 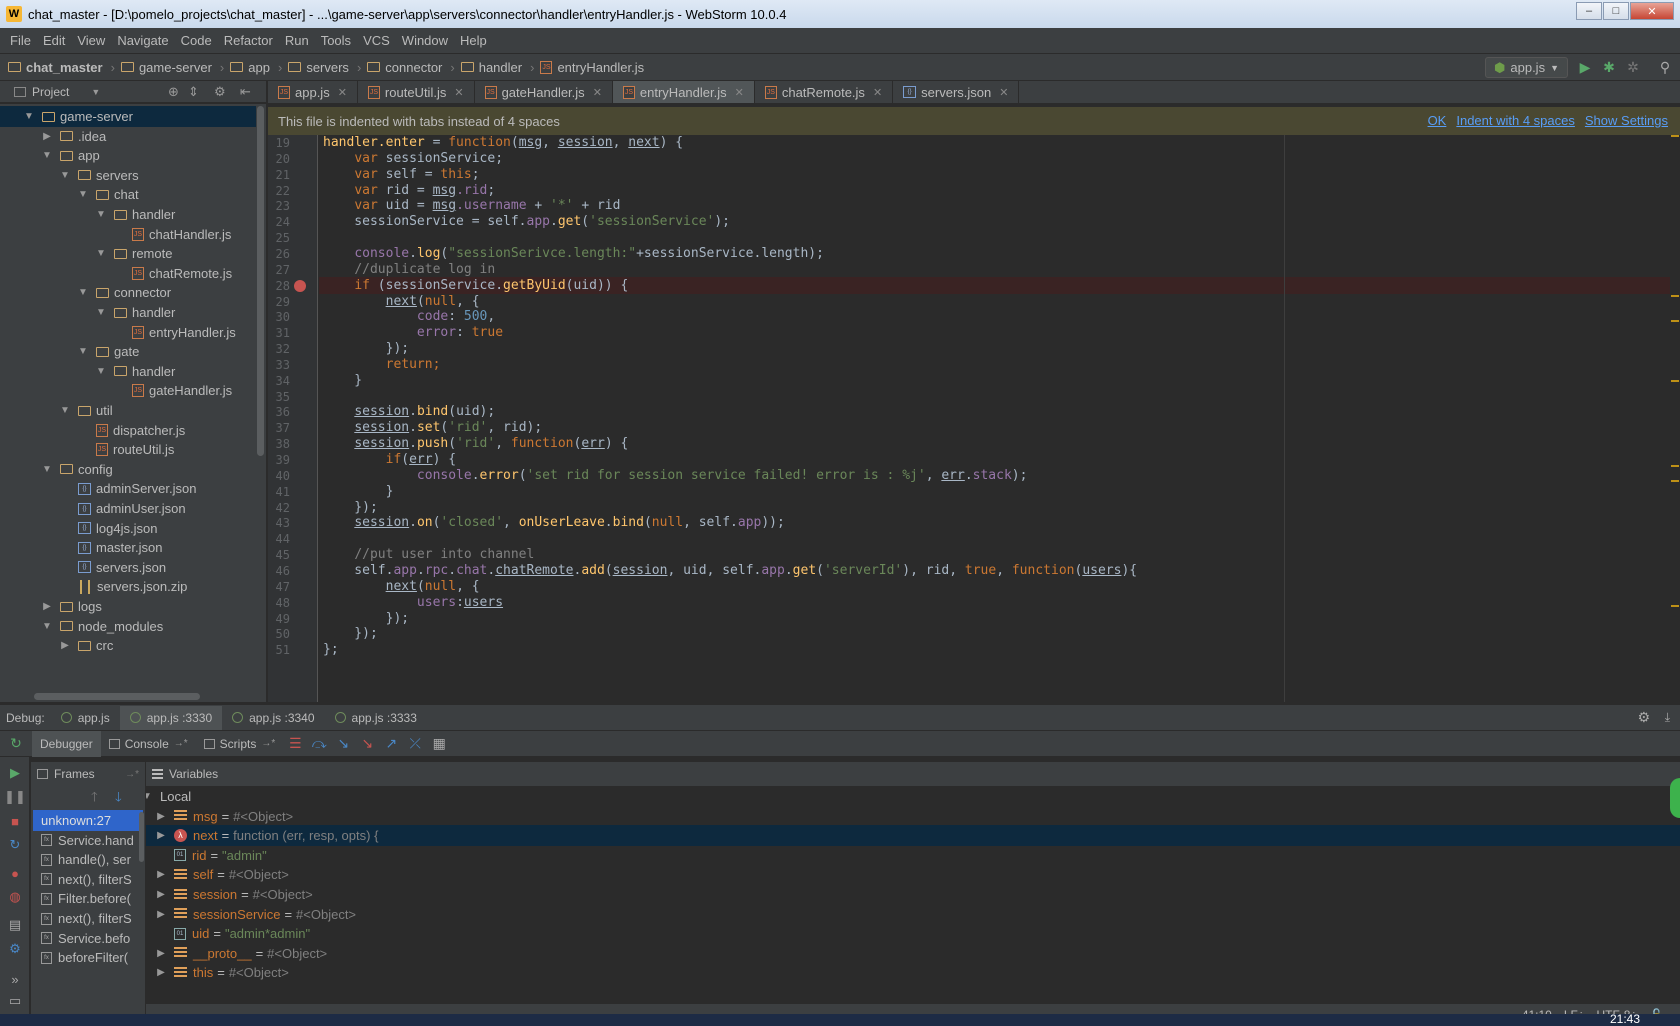 What do you see at coordinates (196, 40) in the screenshot?
I see `menu-code: Code` at bounding box center [196, 40].